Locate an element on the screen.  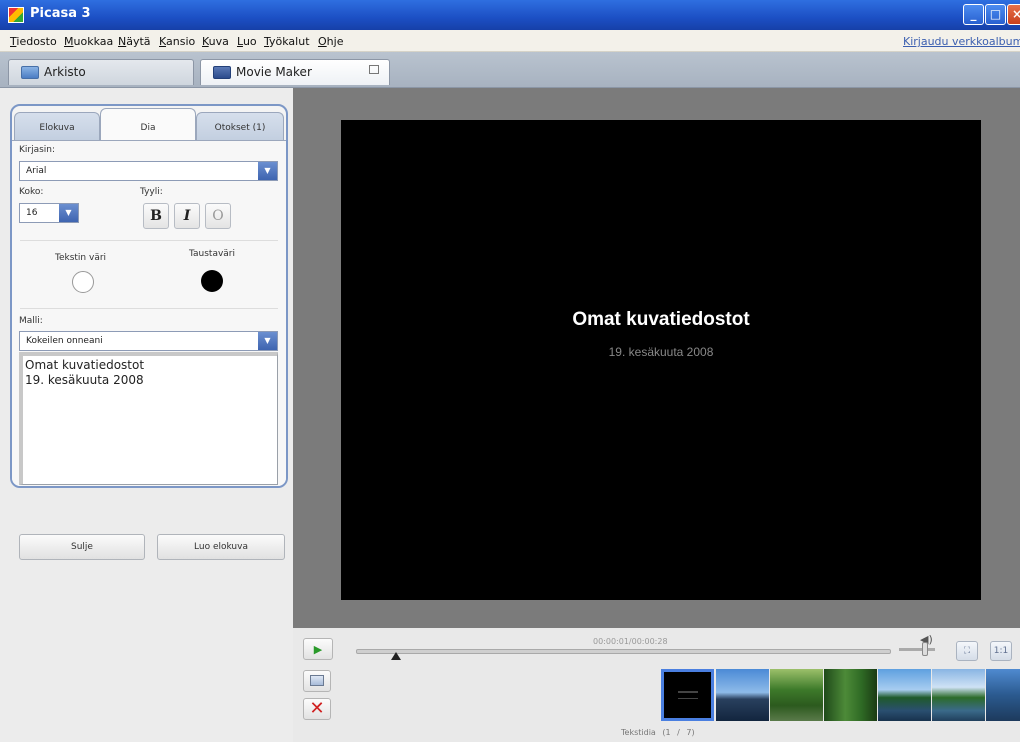
window-title: Picasa 3 is located at coordinates (60, 13).